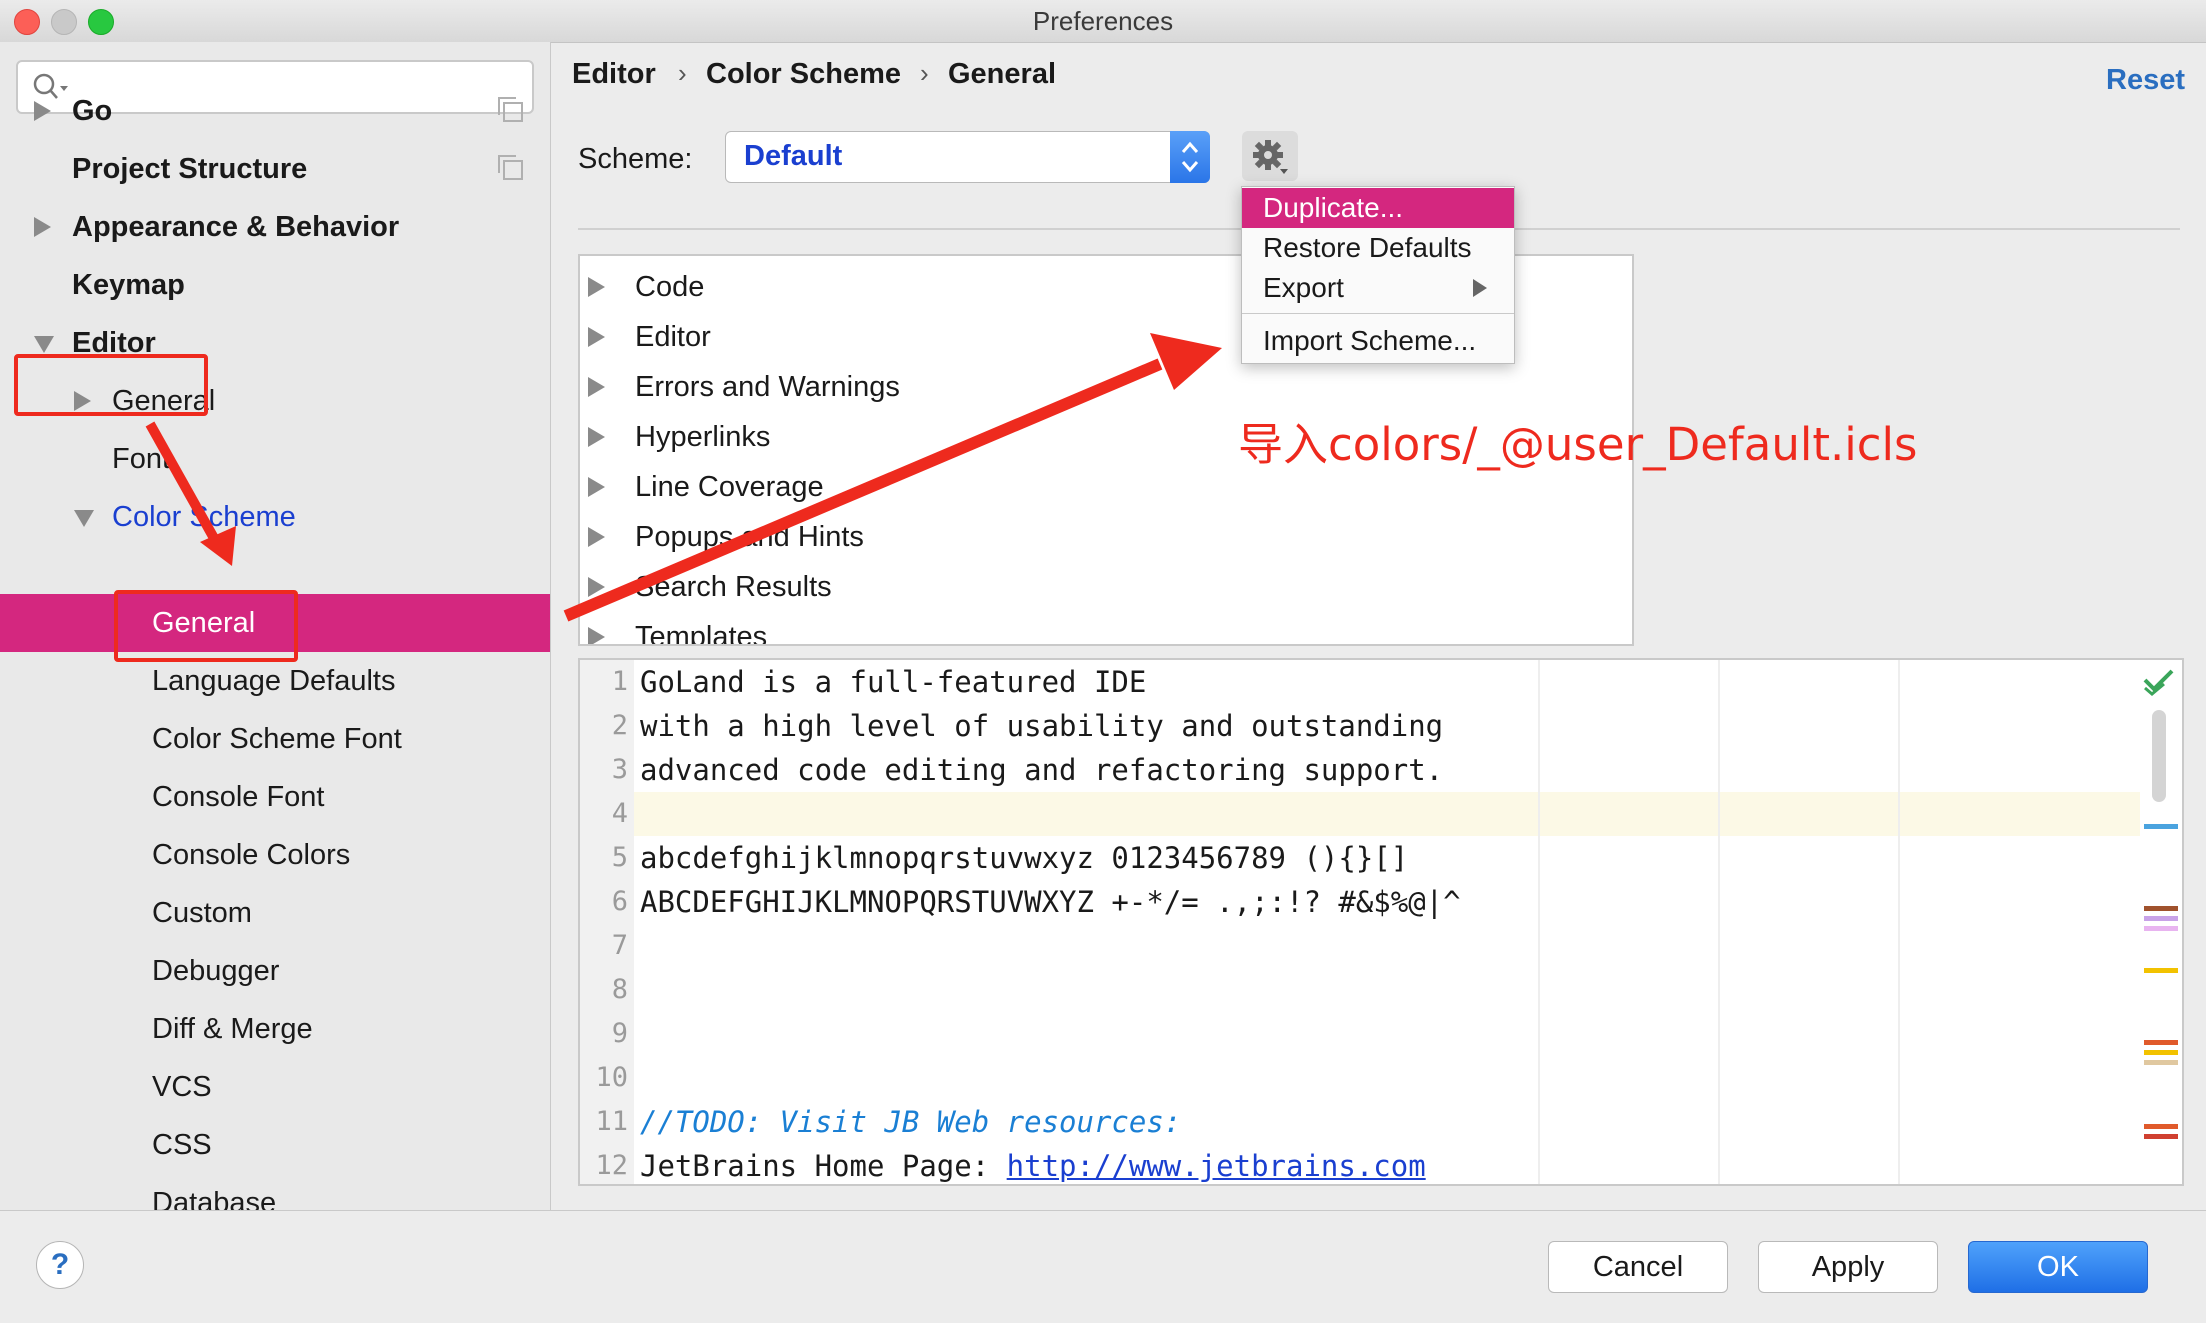 This screenshot has height=1323, width=2206. Describe the element at coordinates (182, 1145) in the screenshot. I see `sidebar-item-label: CSS` at that location.